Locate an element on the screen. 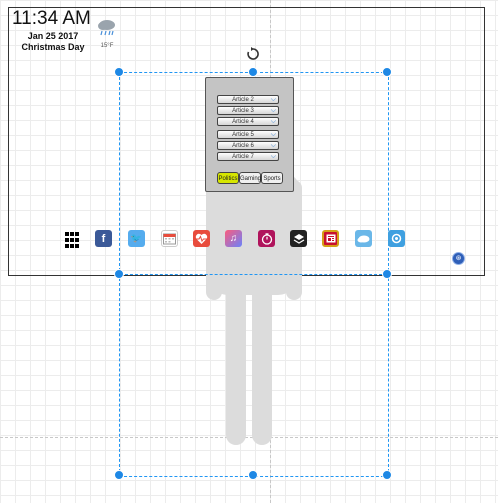 The width and height of the screenshot is (498, 503). article-dropdown: Article 4 ⌵ is located at coordinates (248, 121).